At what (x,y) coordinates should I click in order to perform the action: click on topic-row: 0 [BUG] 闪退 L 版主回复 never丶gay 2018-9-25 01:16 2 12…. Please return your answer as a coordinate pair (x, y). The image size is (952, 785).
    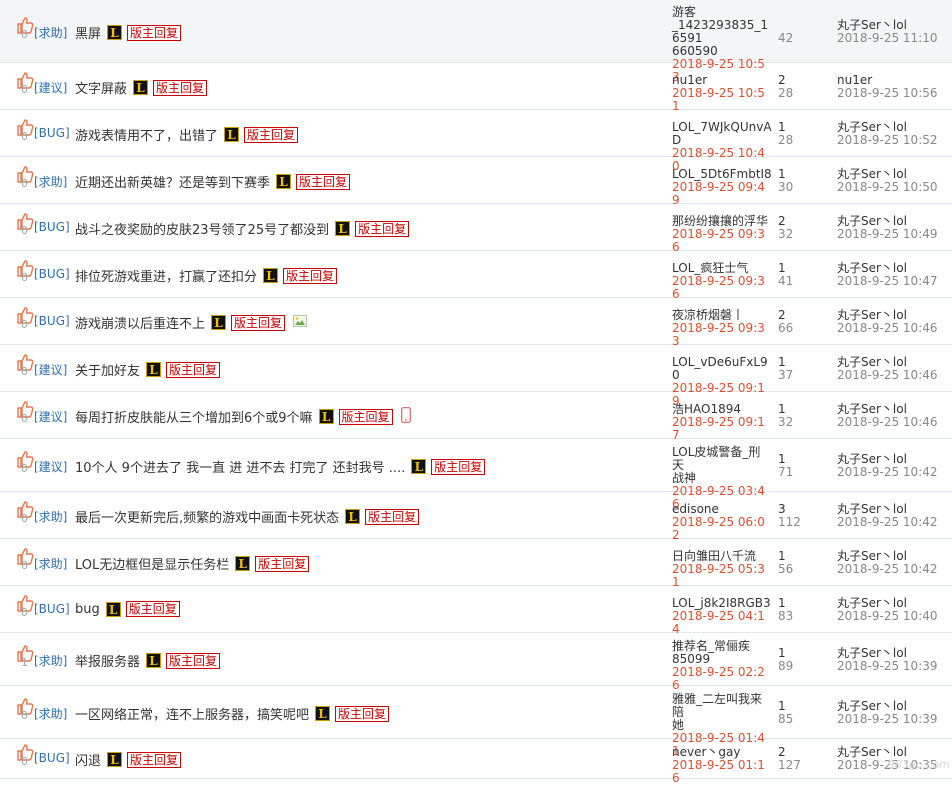
    Looking at the image, I should click on (476, 762).